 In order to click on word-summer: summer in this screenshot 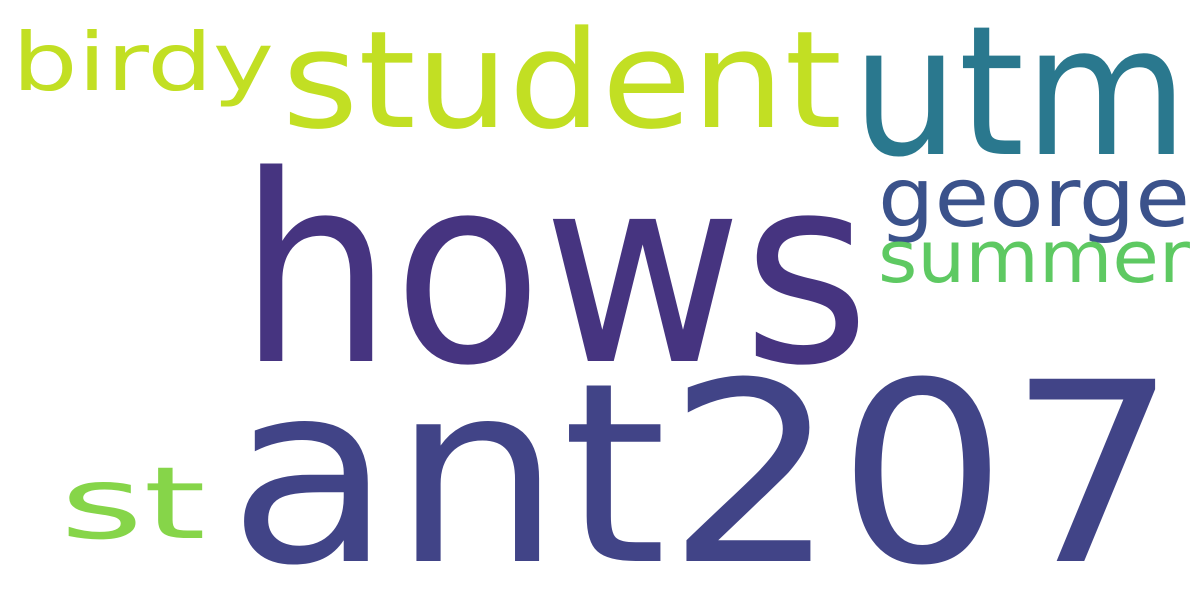, I will do `click(1034, 257)`.